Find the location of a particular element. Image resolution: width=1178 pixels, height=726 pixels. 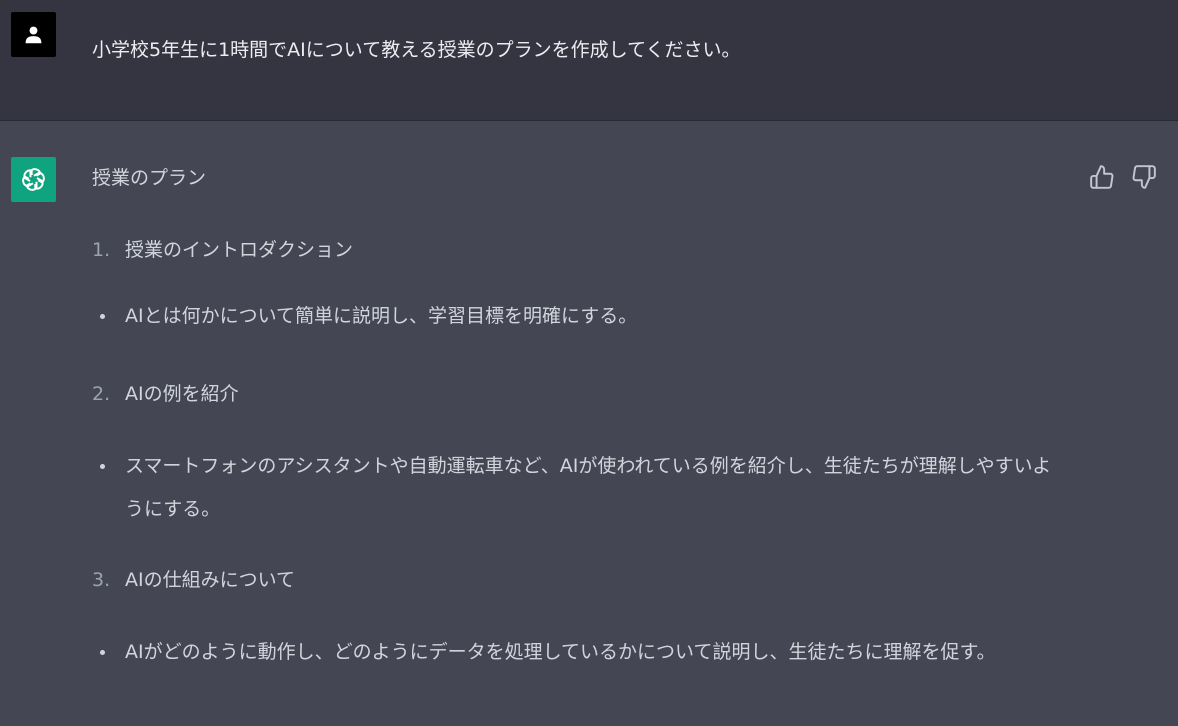

list-number: 3. is located at coordinates (101, 580).